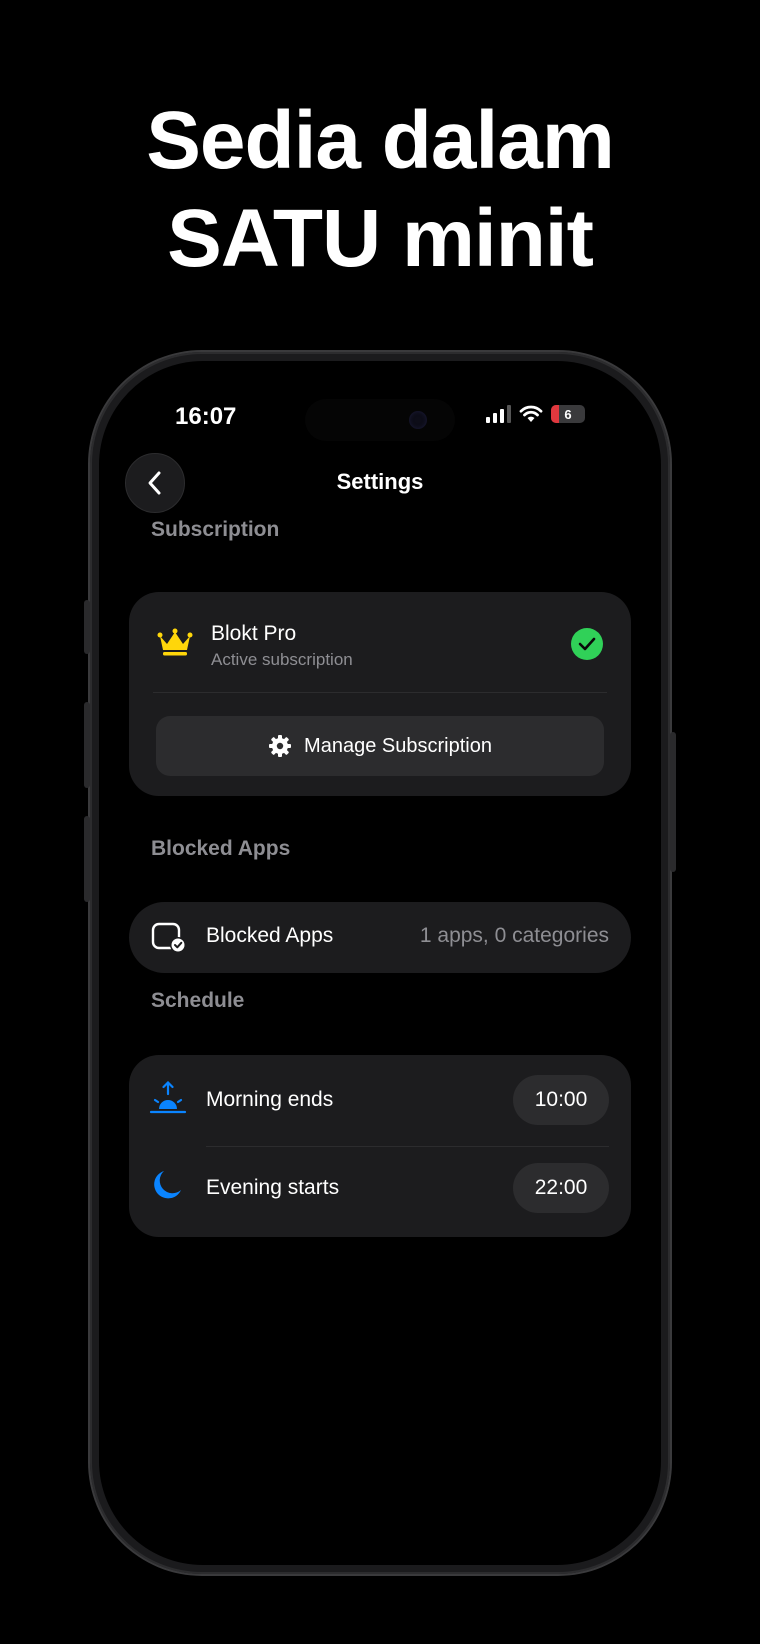  Describe the element at coordinates (270, 935) in the screenshot. I see `blocked-apps-label: Blocked Apps` at that location.